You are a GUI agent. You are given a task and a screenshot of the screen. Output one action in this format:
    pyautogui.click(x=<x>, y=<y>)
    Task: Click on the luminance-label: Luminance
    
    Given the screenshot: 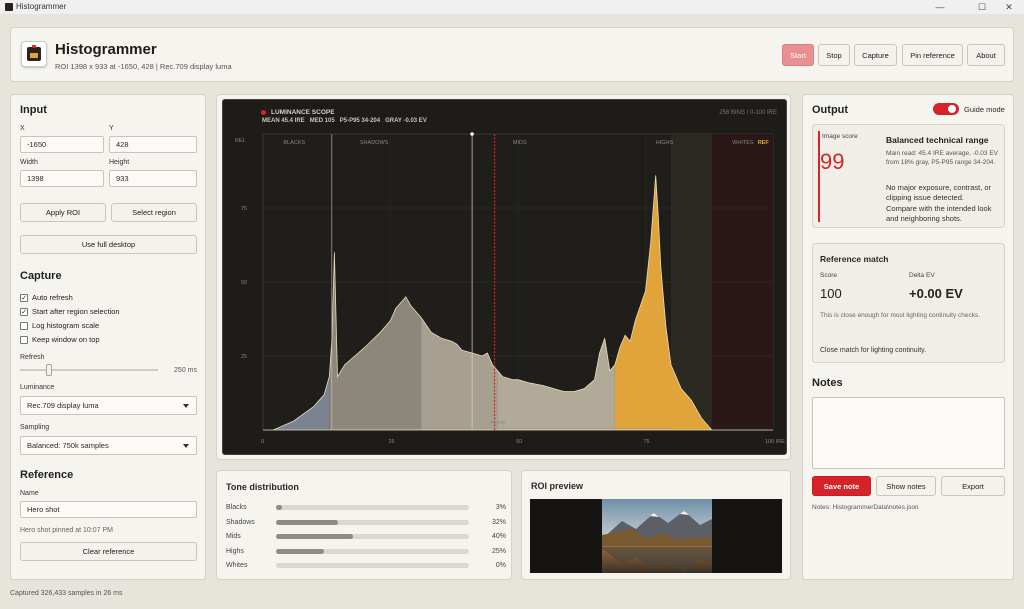 What is the action you would take?
    pyautogui.click(x=37, y=387)
    